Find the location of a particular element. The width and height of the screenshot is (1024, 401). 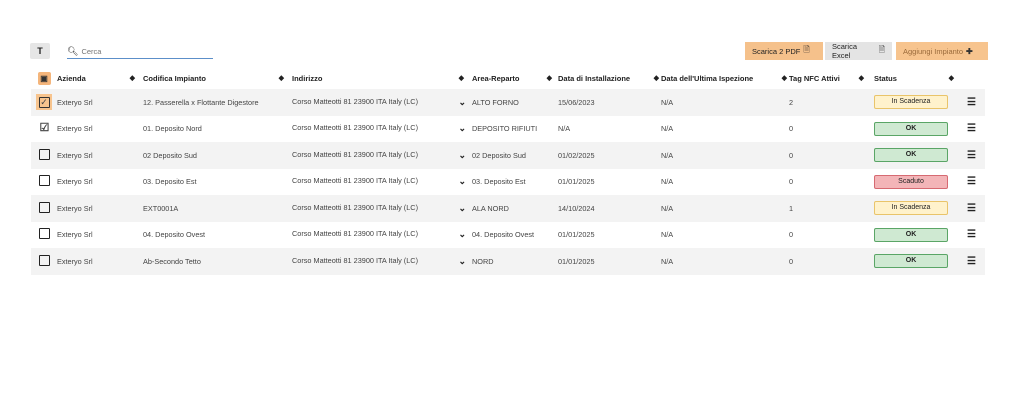

search-box: 🔍︎ is located at coordinates (140, 51).